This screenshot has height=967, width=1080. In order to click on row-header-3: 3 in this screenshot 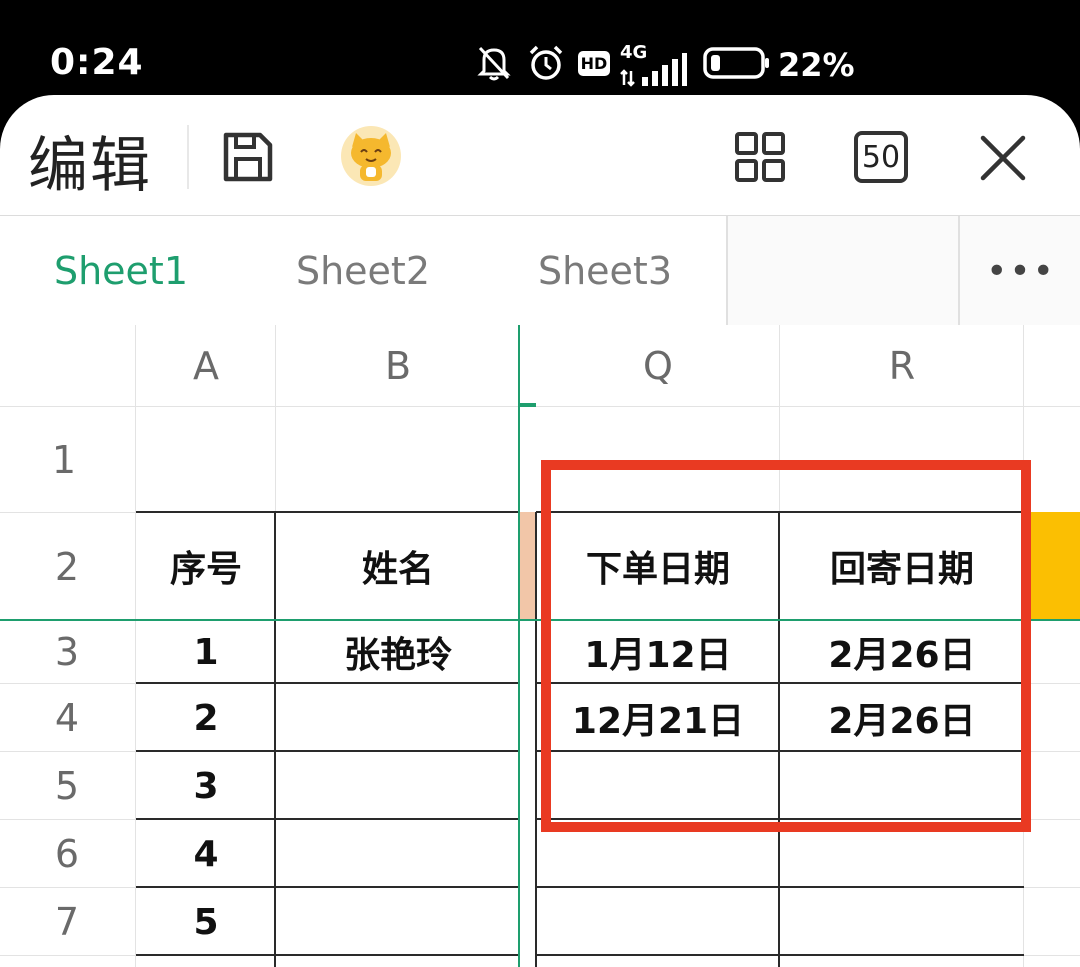, I will do `click(67, 652)`.